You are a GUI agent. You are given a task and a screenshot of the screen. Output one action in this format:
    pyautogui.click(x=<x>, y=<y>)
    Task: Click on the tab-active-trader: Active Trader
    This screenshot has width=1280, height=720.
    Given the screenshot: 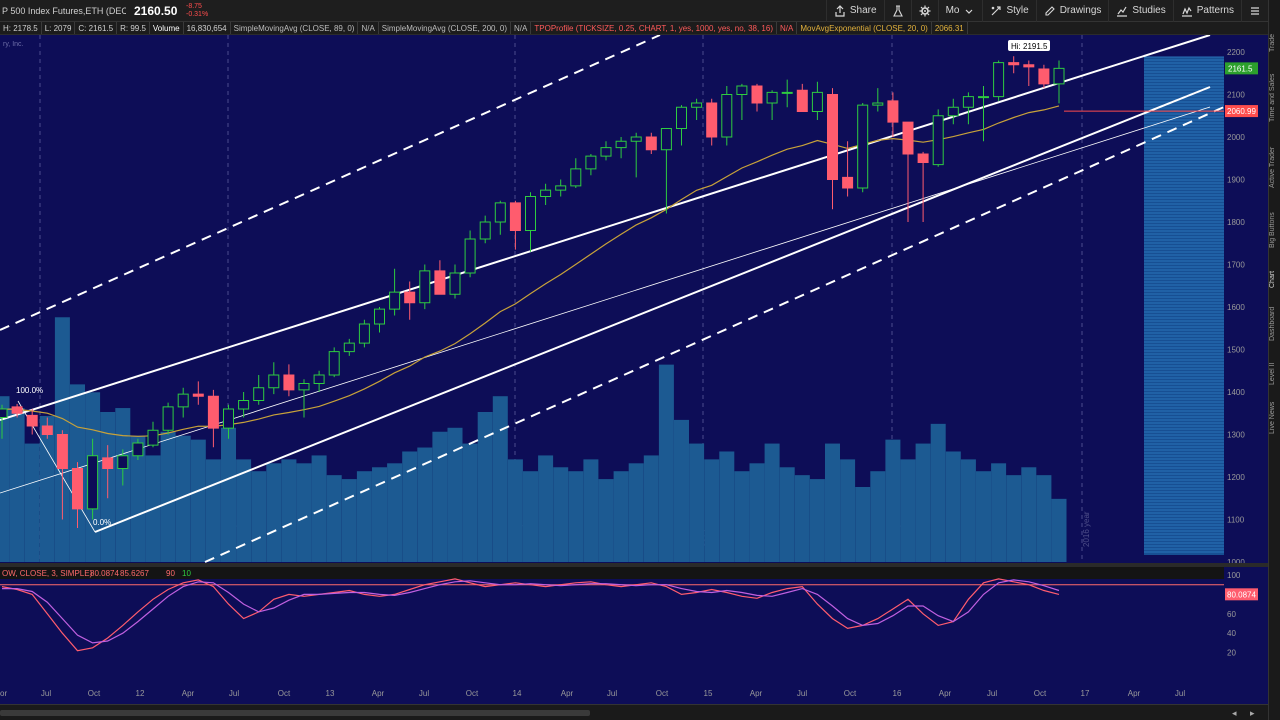 What is the action you would take?
    pyautogui.click(x=1274, y=167)
    